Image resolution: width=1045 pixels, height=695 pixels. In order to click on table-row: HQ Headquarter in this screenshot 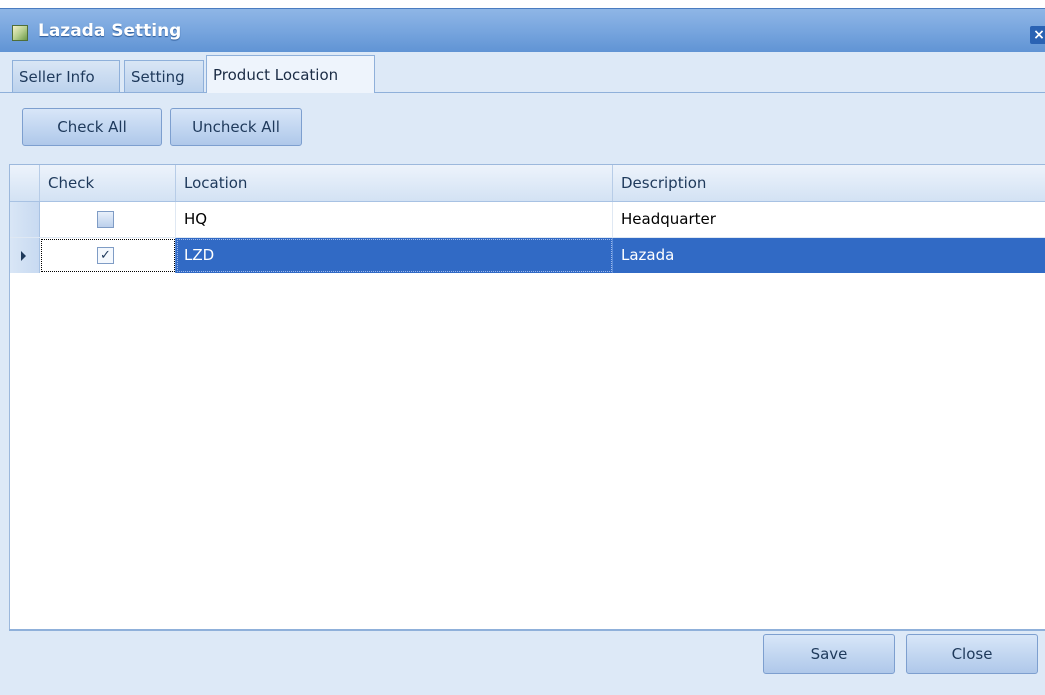, I will do `click(527, 220)`.